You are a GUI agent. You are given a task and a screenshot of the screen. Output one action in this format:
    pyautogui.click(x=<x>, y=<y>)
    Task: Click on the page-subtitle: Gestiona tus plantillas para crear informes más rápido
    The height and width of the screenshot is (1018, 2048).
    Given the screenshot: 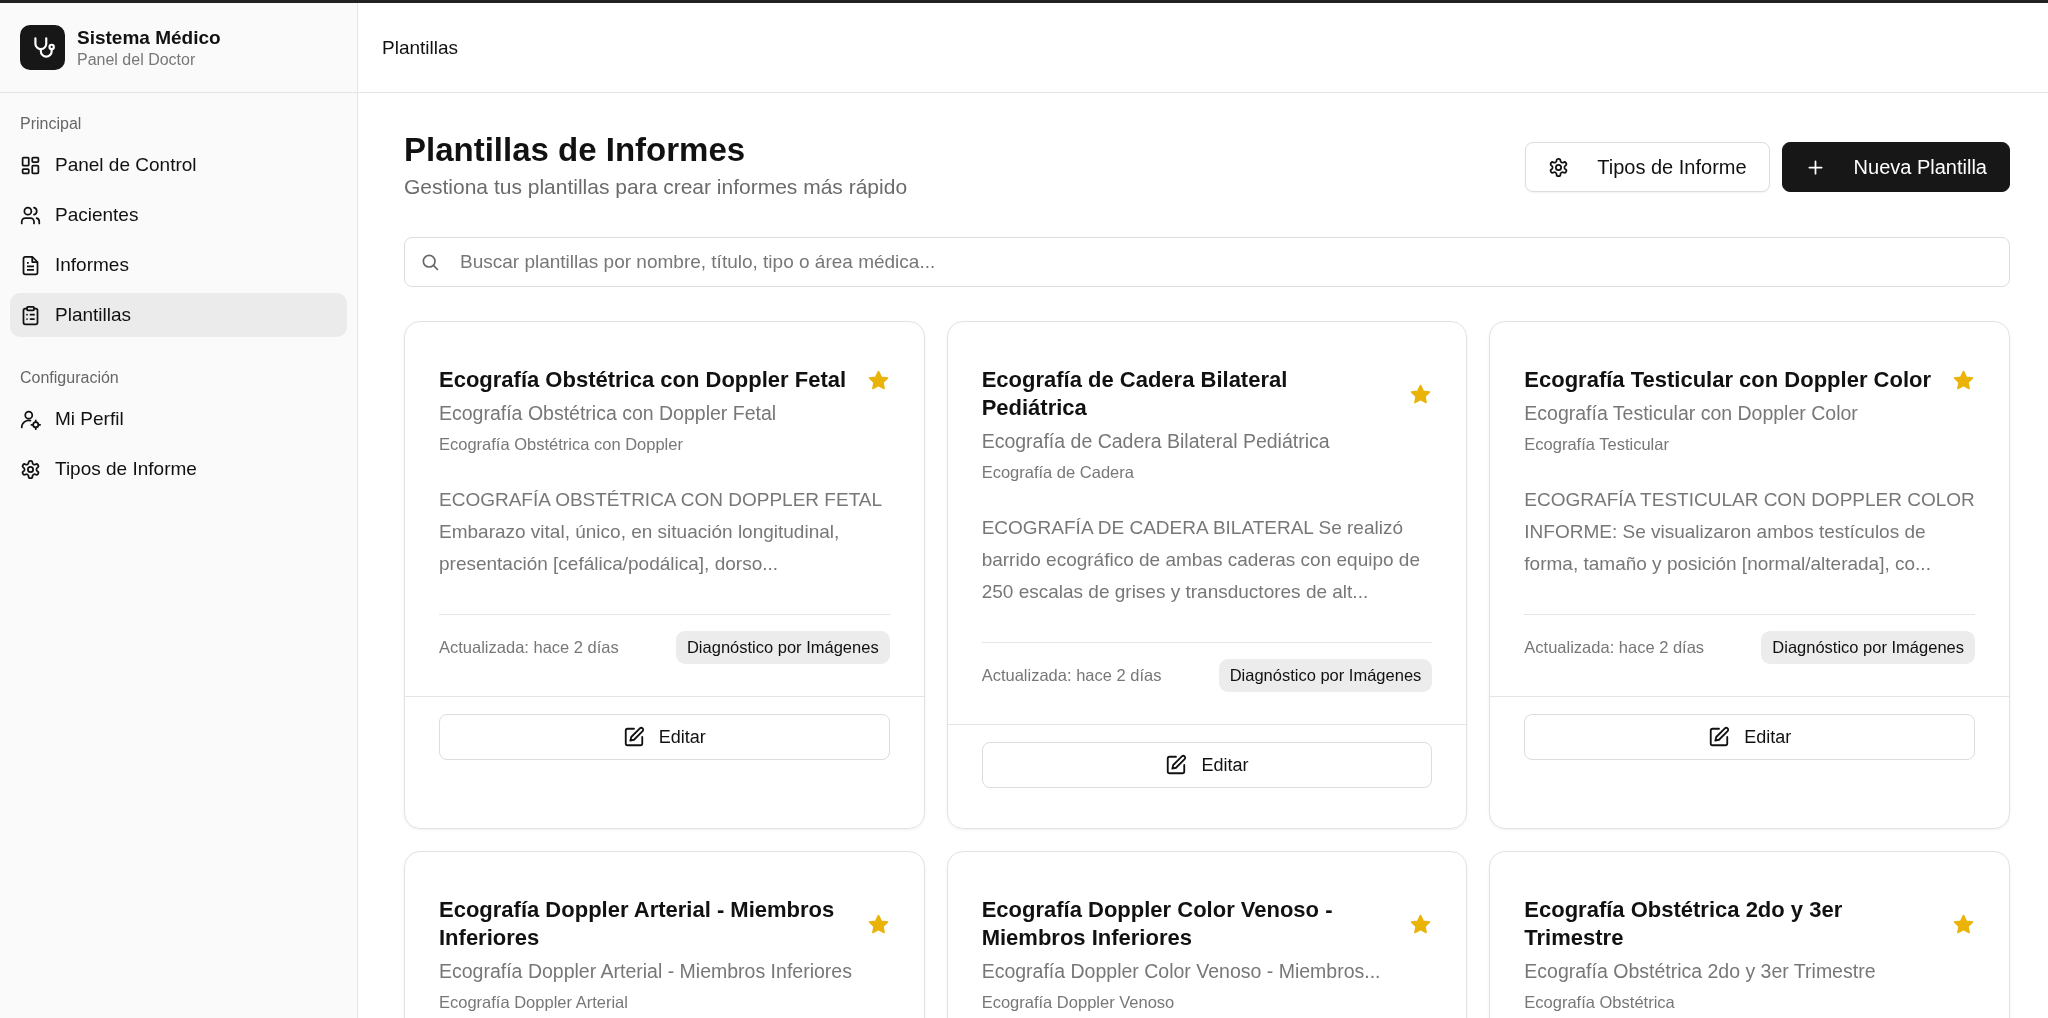 What is the action you would take?
    pyautogui.click(x=656, y=187)
    